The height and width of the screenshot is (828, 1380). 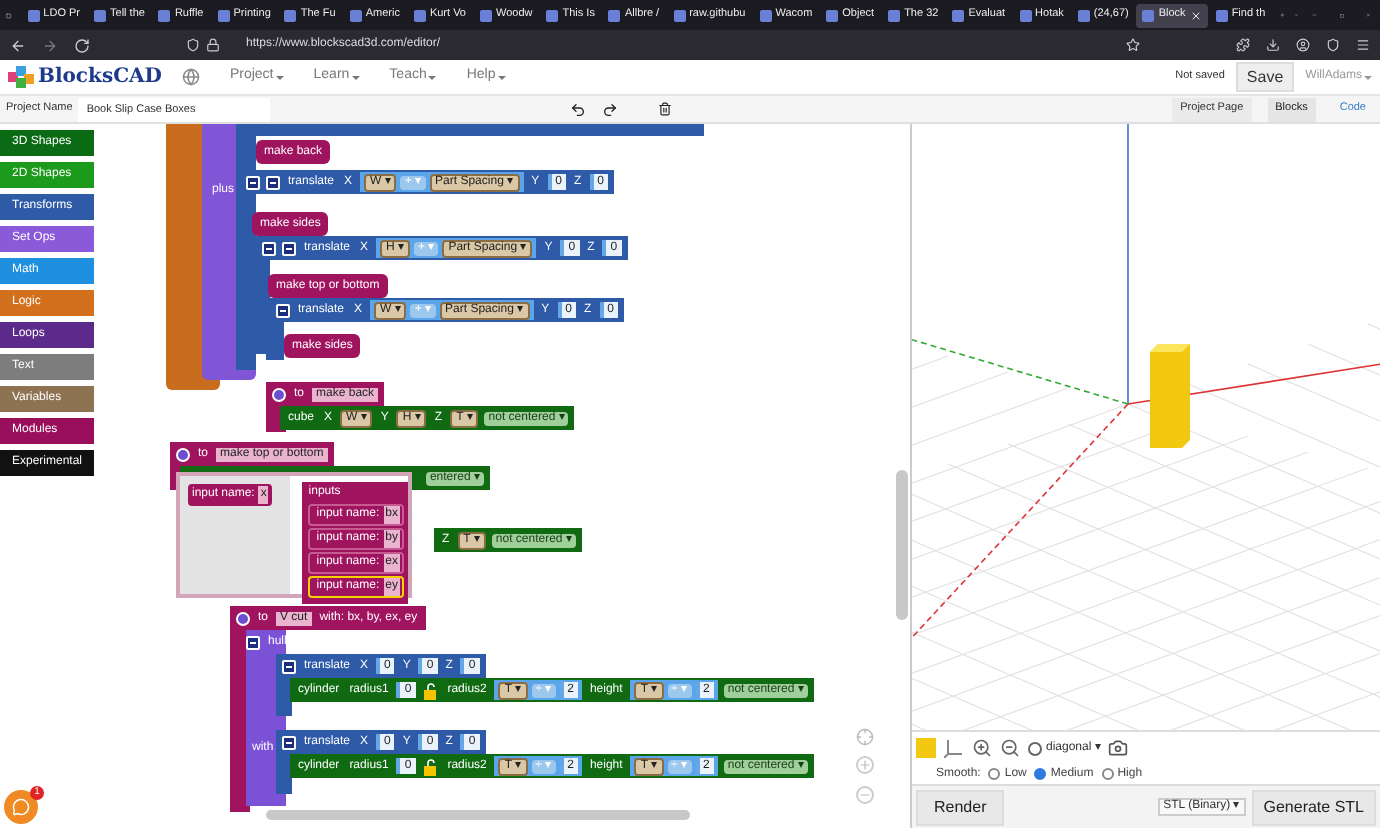 What do you see at coordinates (9, 15) in the screenshot?
I see `tab-list-icon` at bounding box center [9, 15].